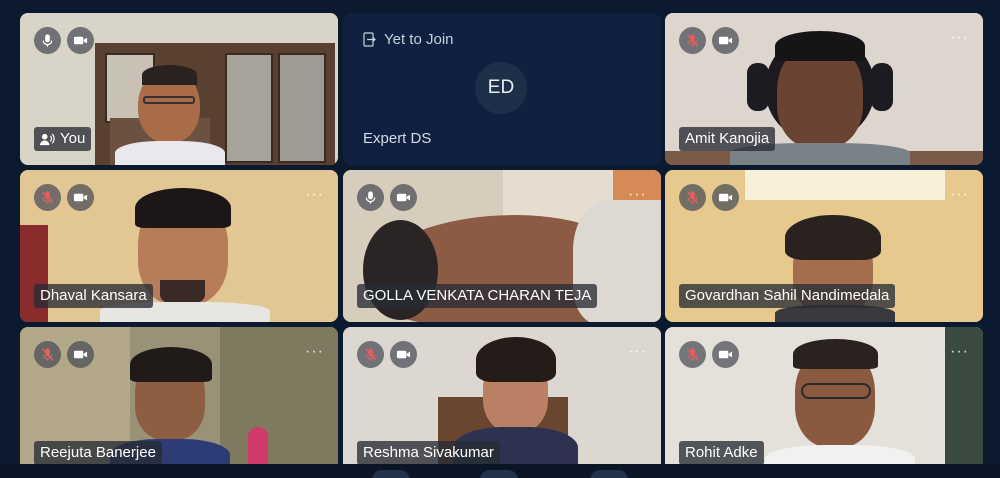 The image size is (1000, 478). What do you see at coordinates (502, 246) in the screenshot?
I see `participant-tile-golla-venkata-charan-teja: GOLLA VENKATA CHARAN TEJA ···` at bounding box center [502, 246].